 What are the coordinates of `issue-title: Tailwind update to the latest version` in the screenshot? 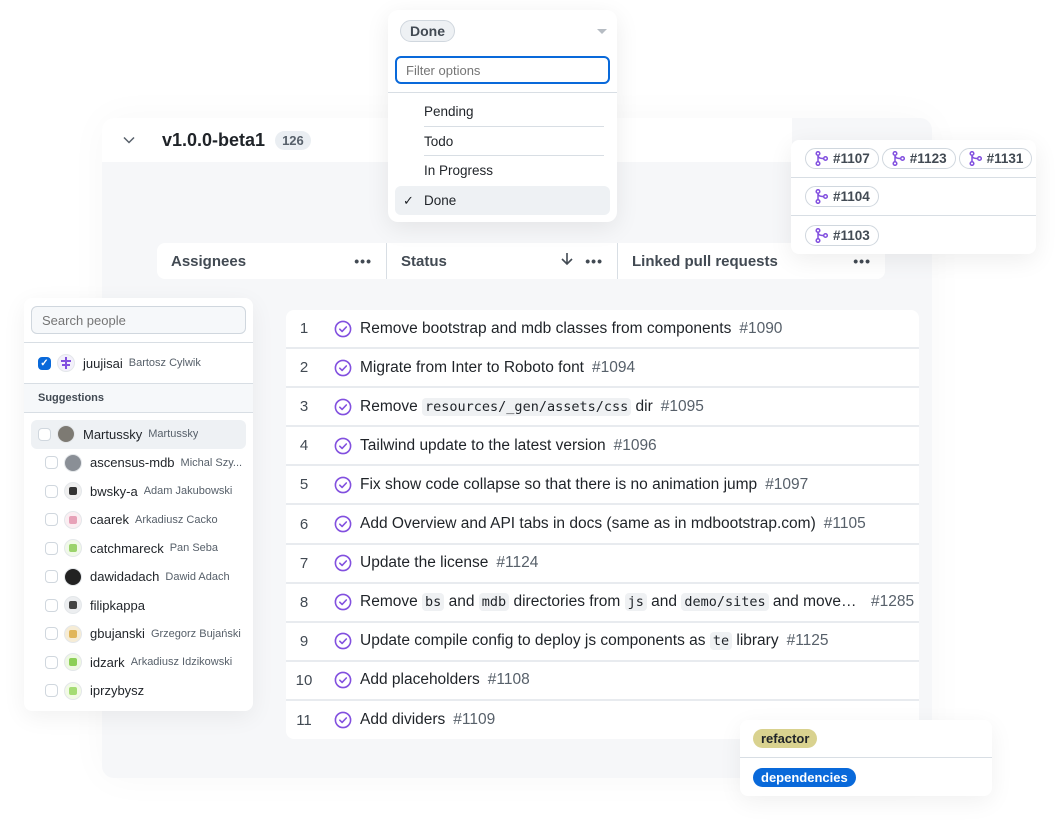 It's located at (483, 446).